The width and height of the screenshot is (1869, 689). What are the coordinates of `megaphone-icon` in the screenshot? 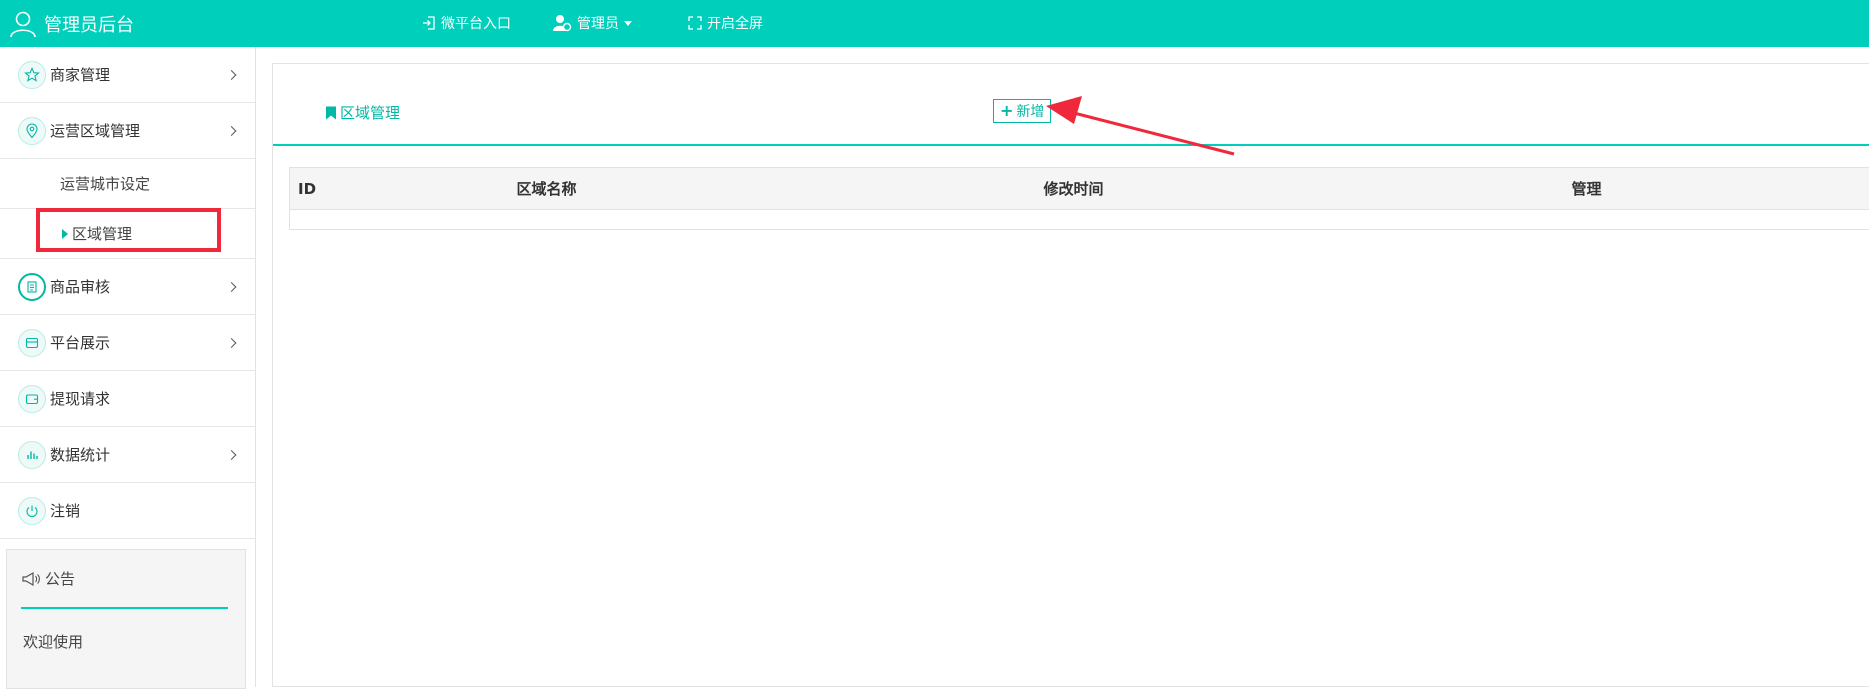 It's located at (31, 579).